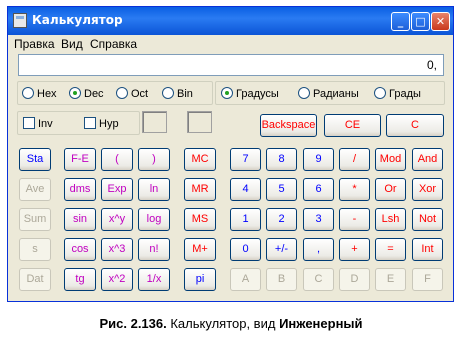 The image size is (462, 338). Describe the element at coordinates (154, 159) in the screenshot. I see `close-paren-button: )` at that location.